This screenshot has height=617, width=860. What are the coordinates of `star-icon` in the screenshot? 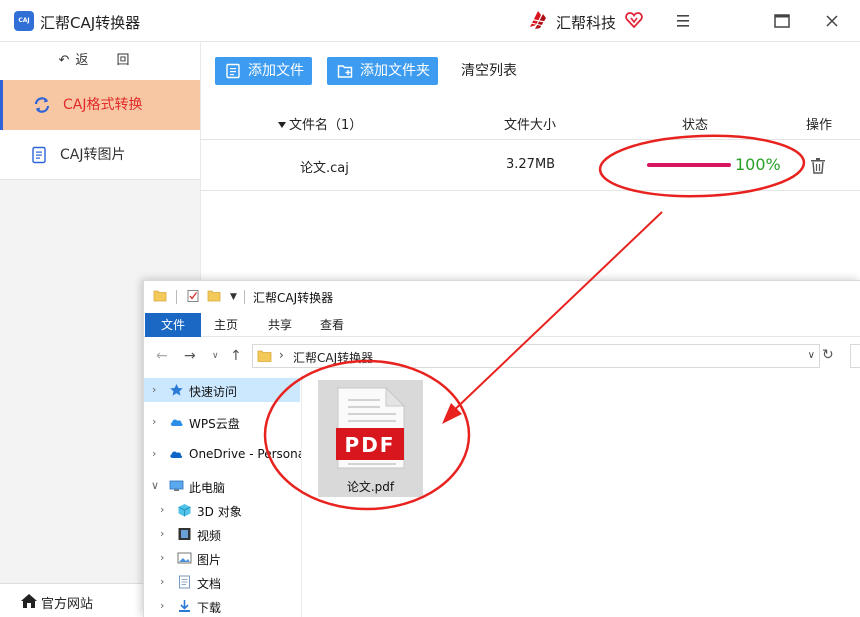 It's located at (176, 390).